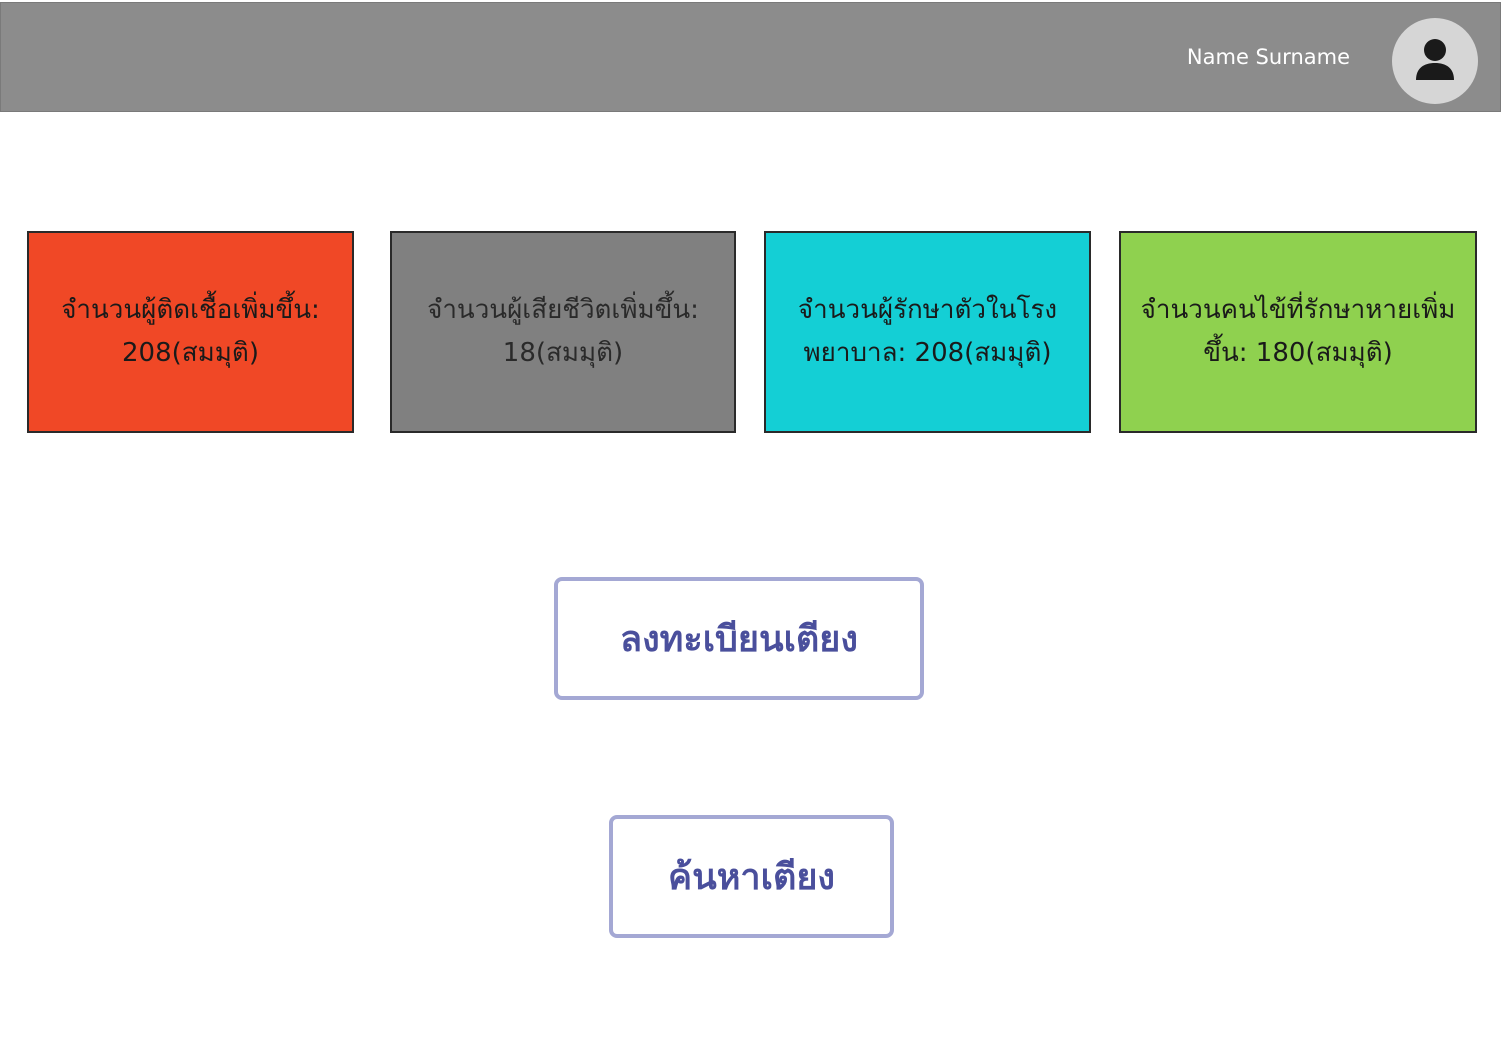 The image size is (1505, 1038). I want to click on stat-card-hospitalized: จำนวนผู้รักษาตัวในโรงพยาบาล: 208(สมมุติ), so click(927, 332).